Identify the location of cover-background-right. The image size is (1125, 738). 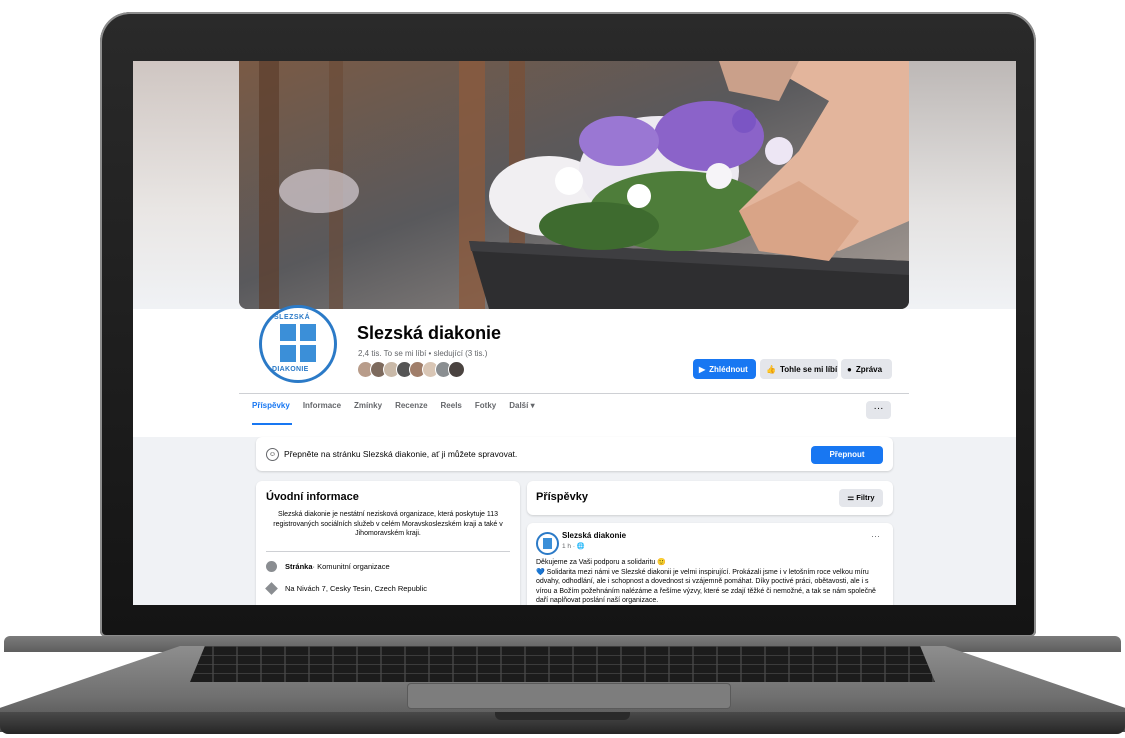
(962, 185).